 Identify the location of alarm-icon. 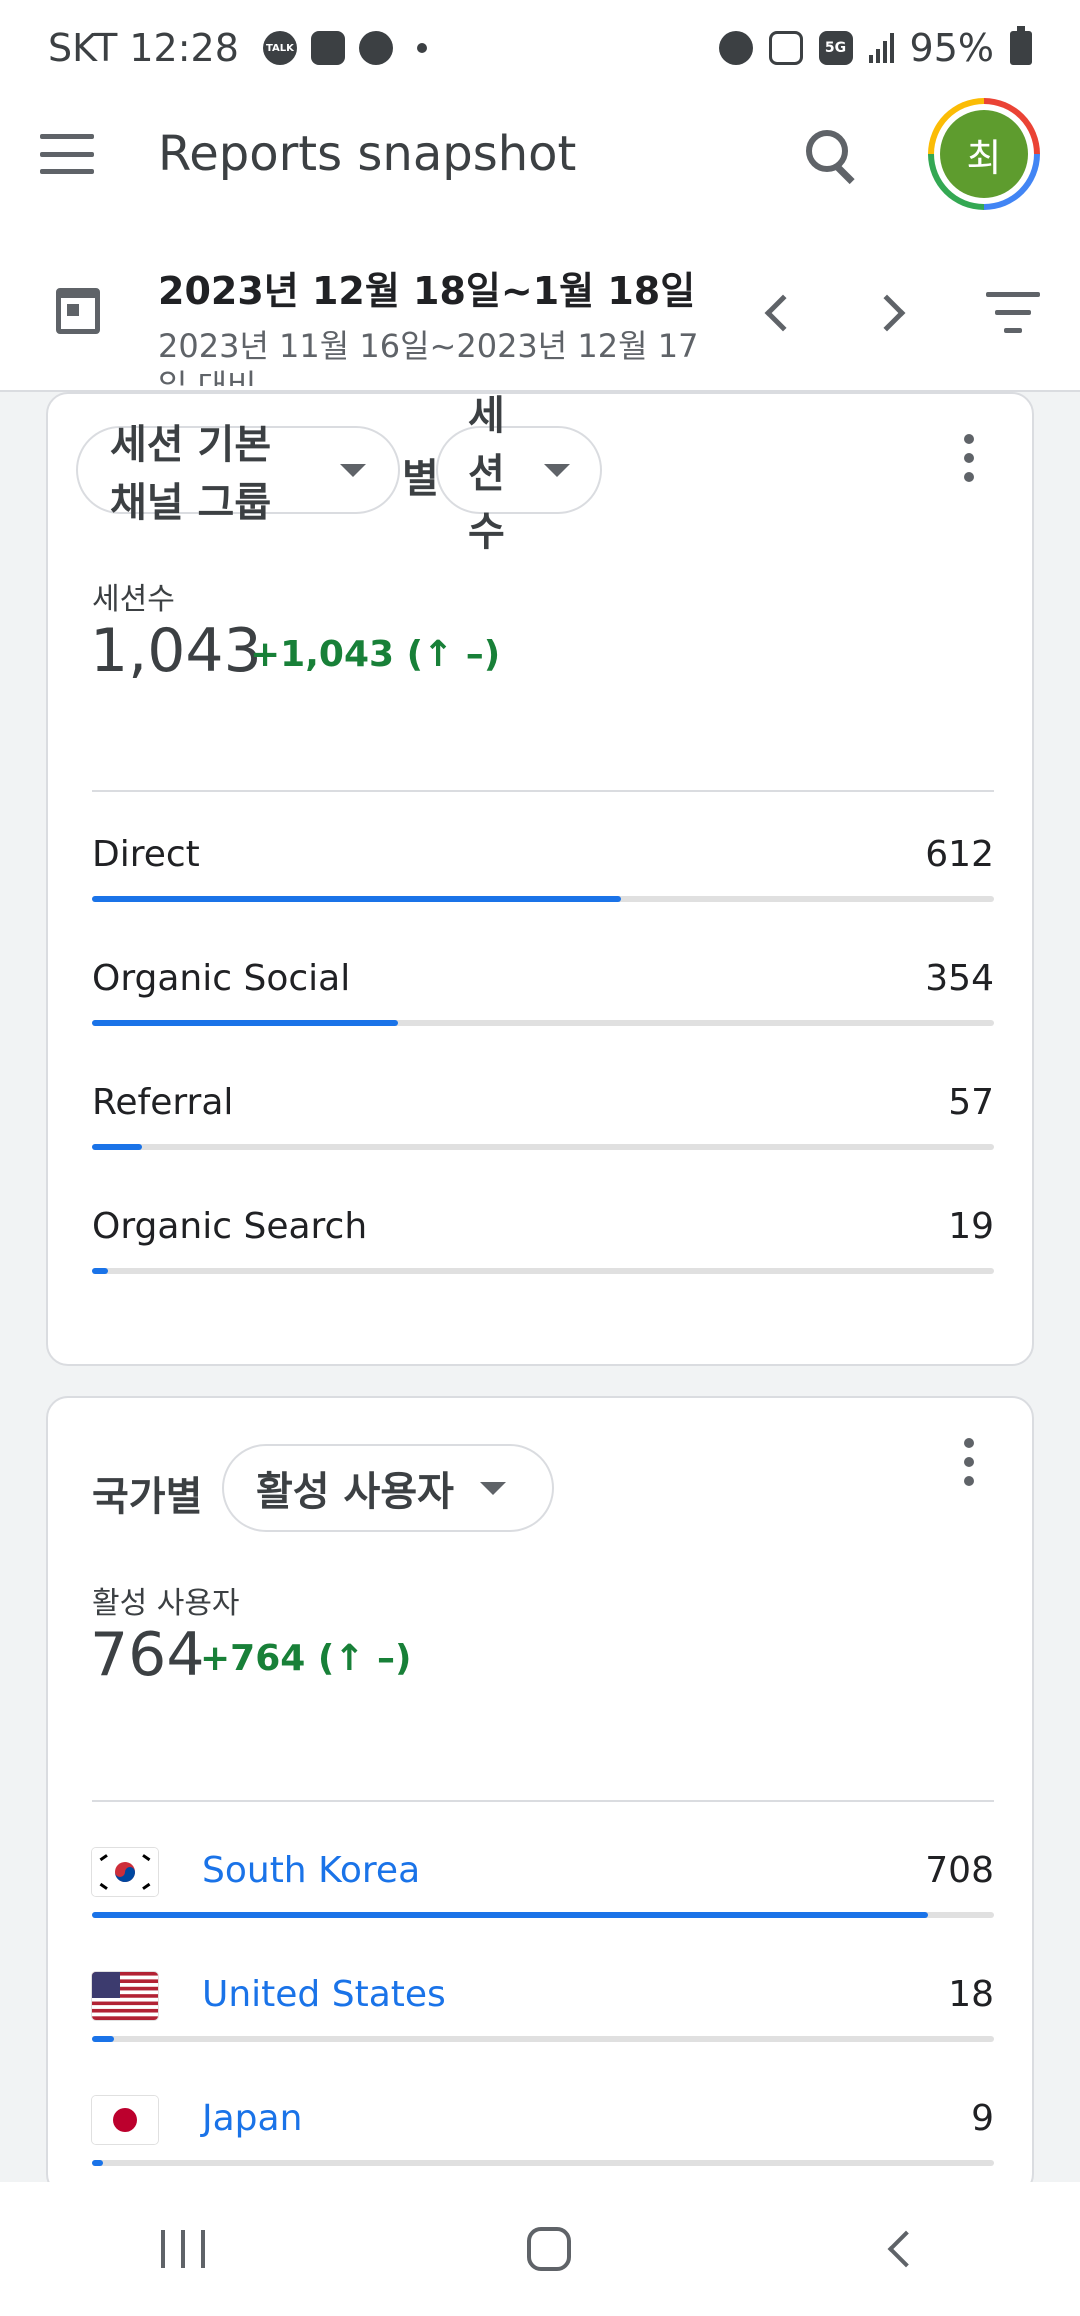
(735, 48).